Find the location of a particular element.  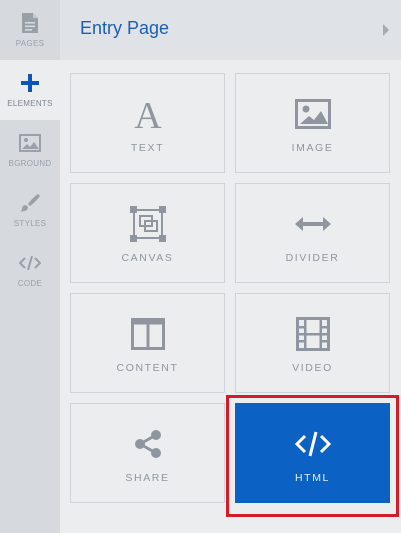

tile-label: IMAGE is located at coordinates (312, 148).